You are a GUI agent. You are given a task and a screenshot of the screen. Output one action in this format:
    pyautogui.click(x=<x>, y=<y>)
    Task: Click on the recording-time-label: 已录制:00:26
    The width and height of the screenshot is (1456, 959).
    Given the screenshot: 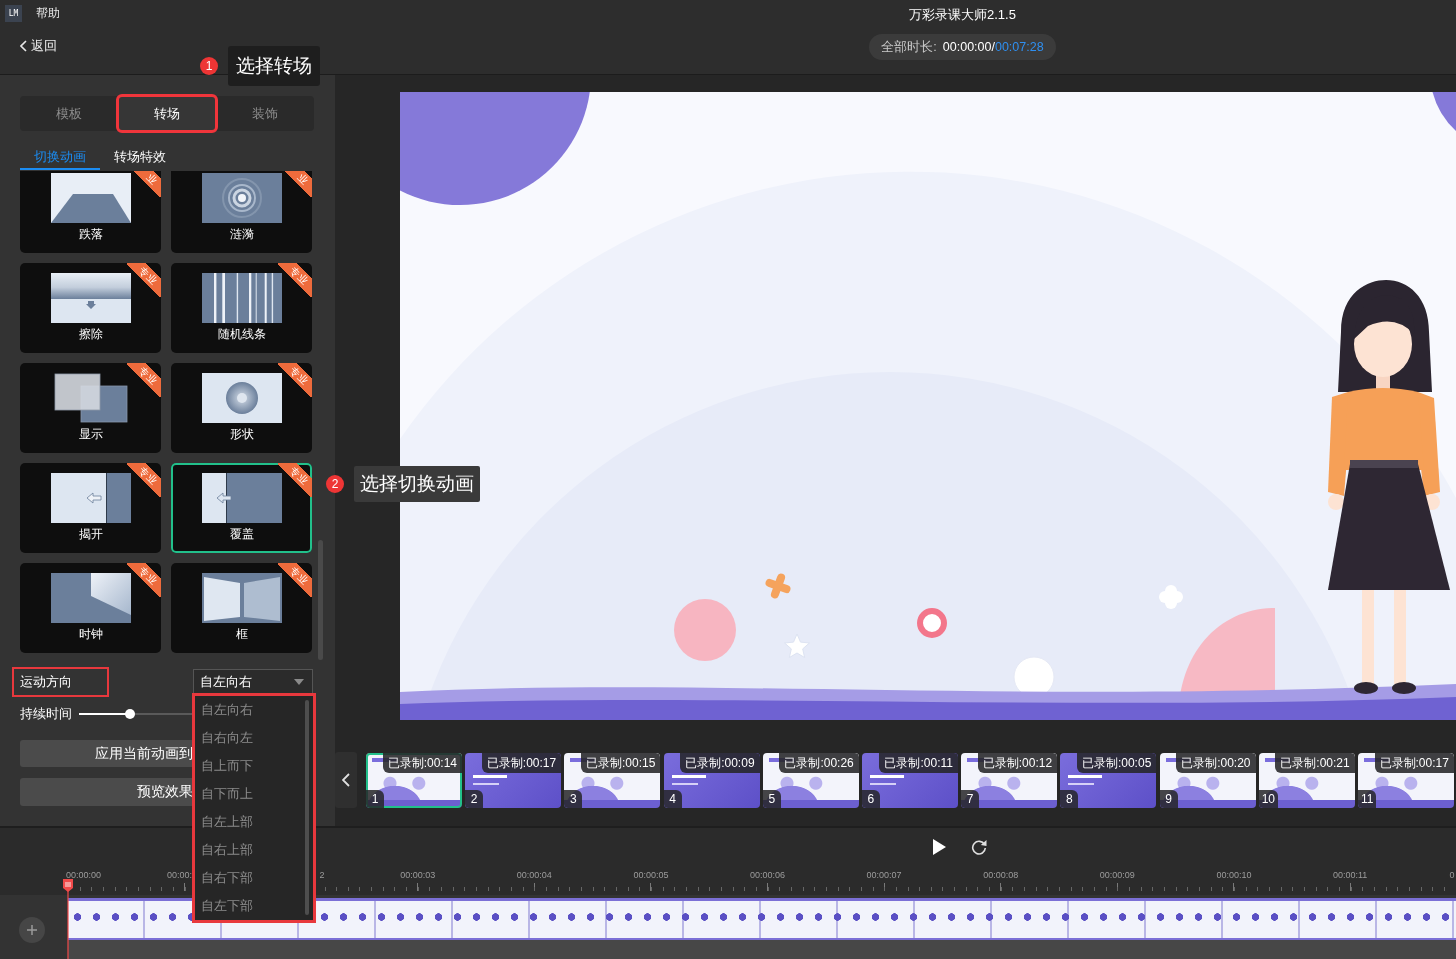 What is the action you would take?
    pyautogui.click(x=819, y=762)
    